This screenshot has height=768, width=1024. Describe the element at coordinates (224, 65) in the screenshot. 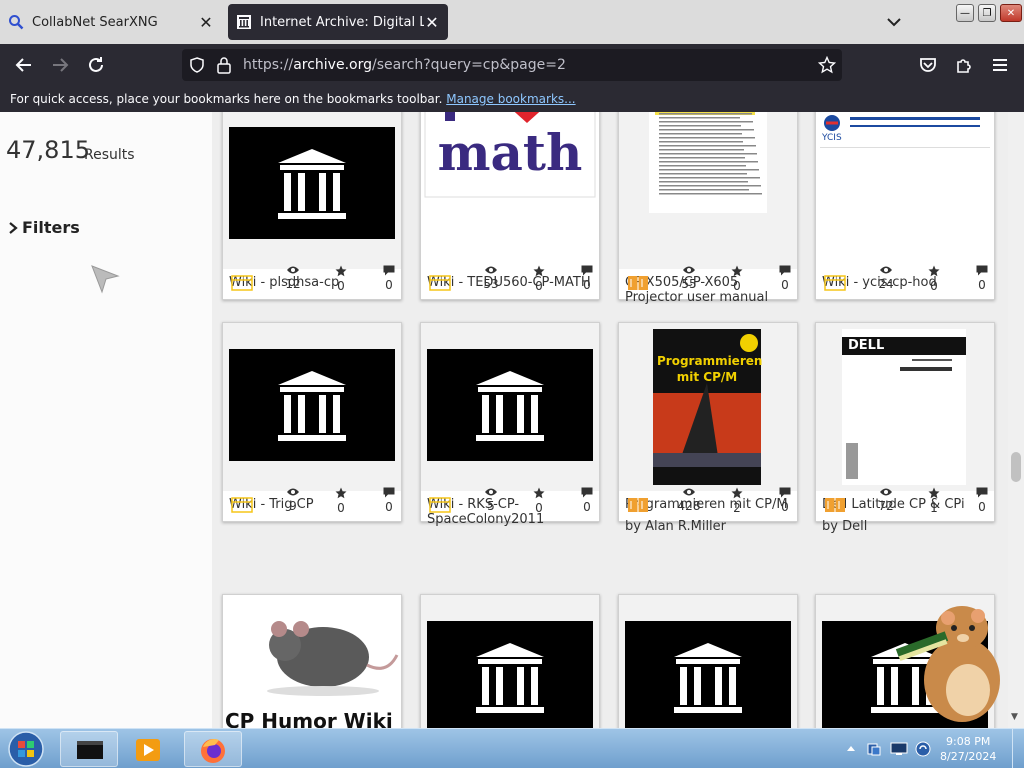

I see `lock-icon` at that location.